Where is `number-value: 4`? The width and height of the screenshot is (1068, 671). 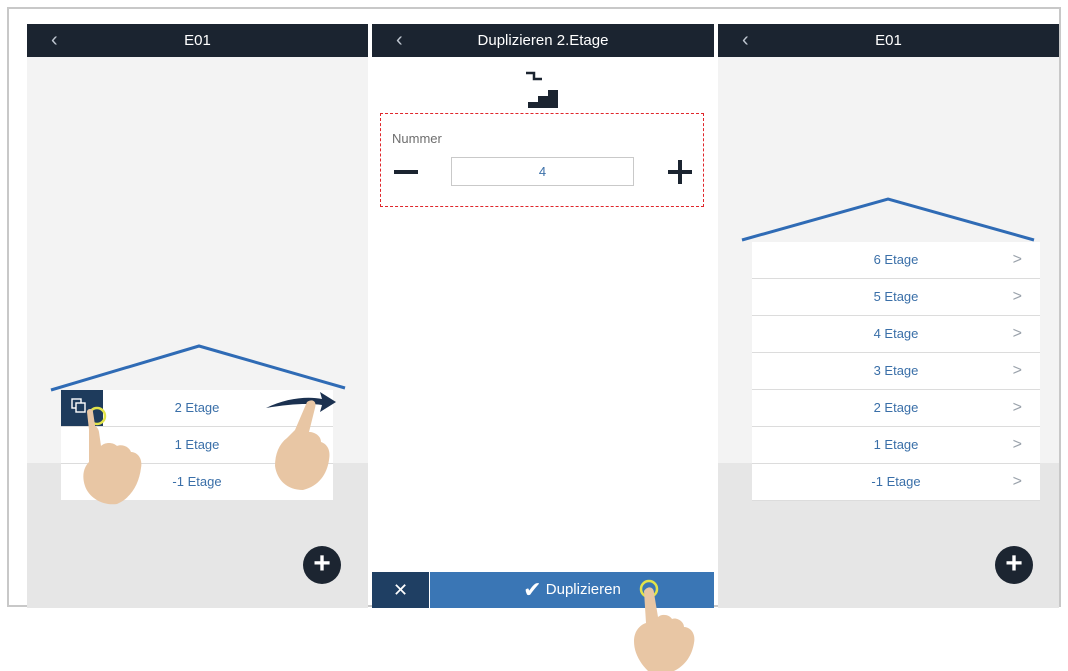
number-value: 4 is located at coordinates (542, 171).